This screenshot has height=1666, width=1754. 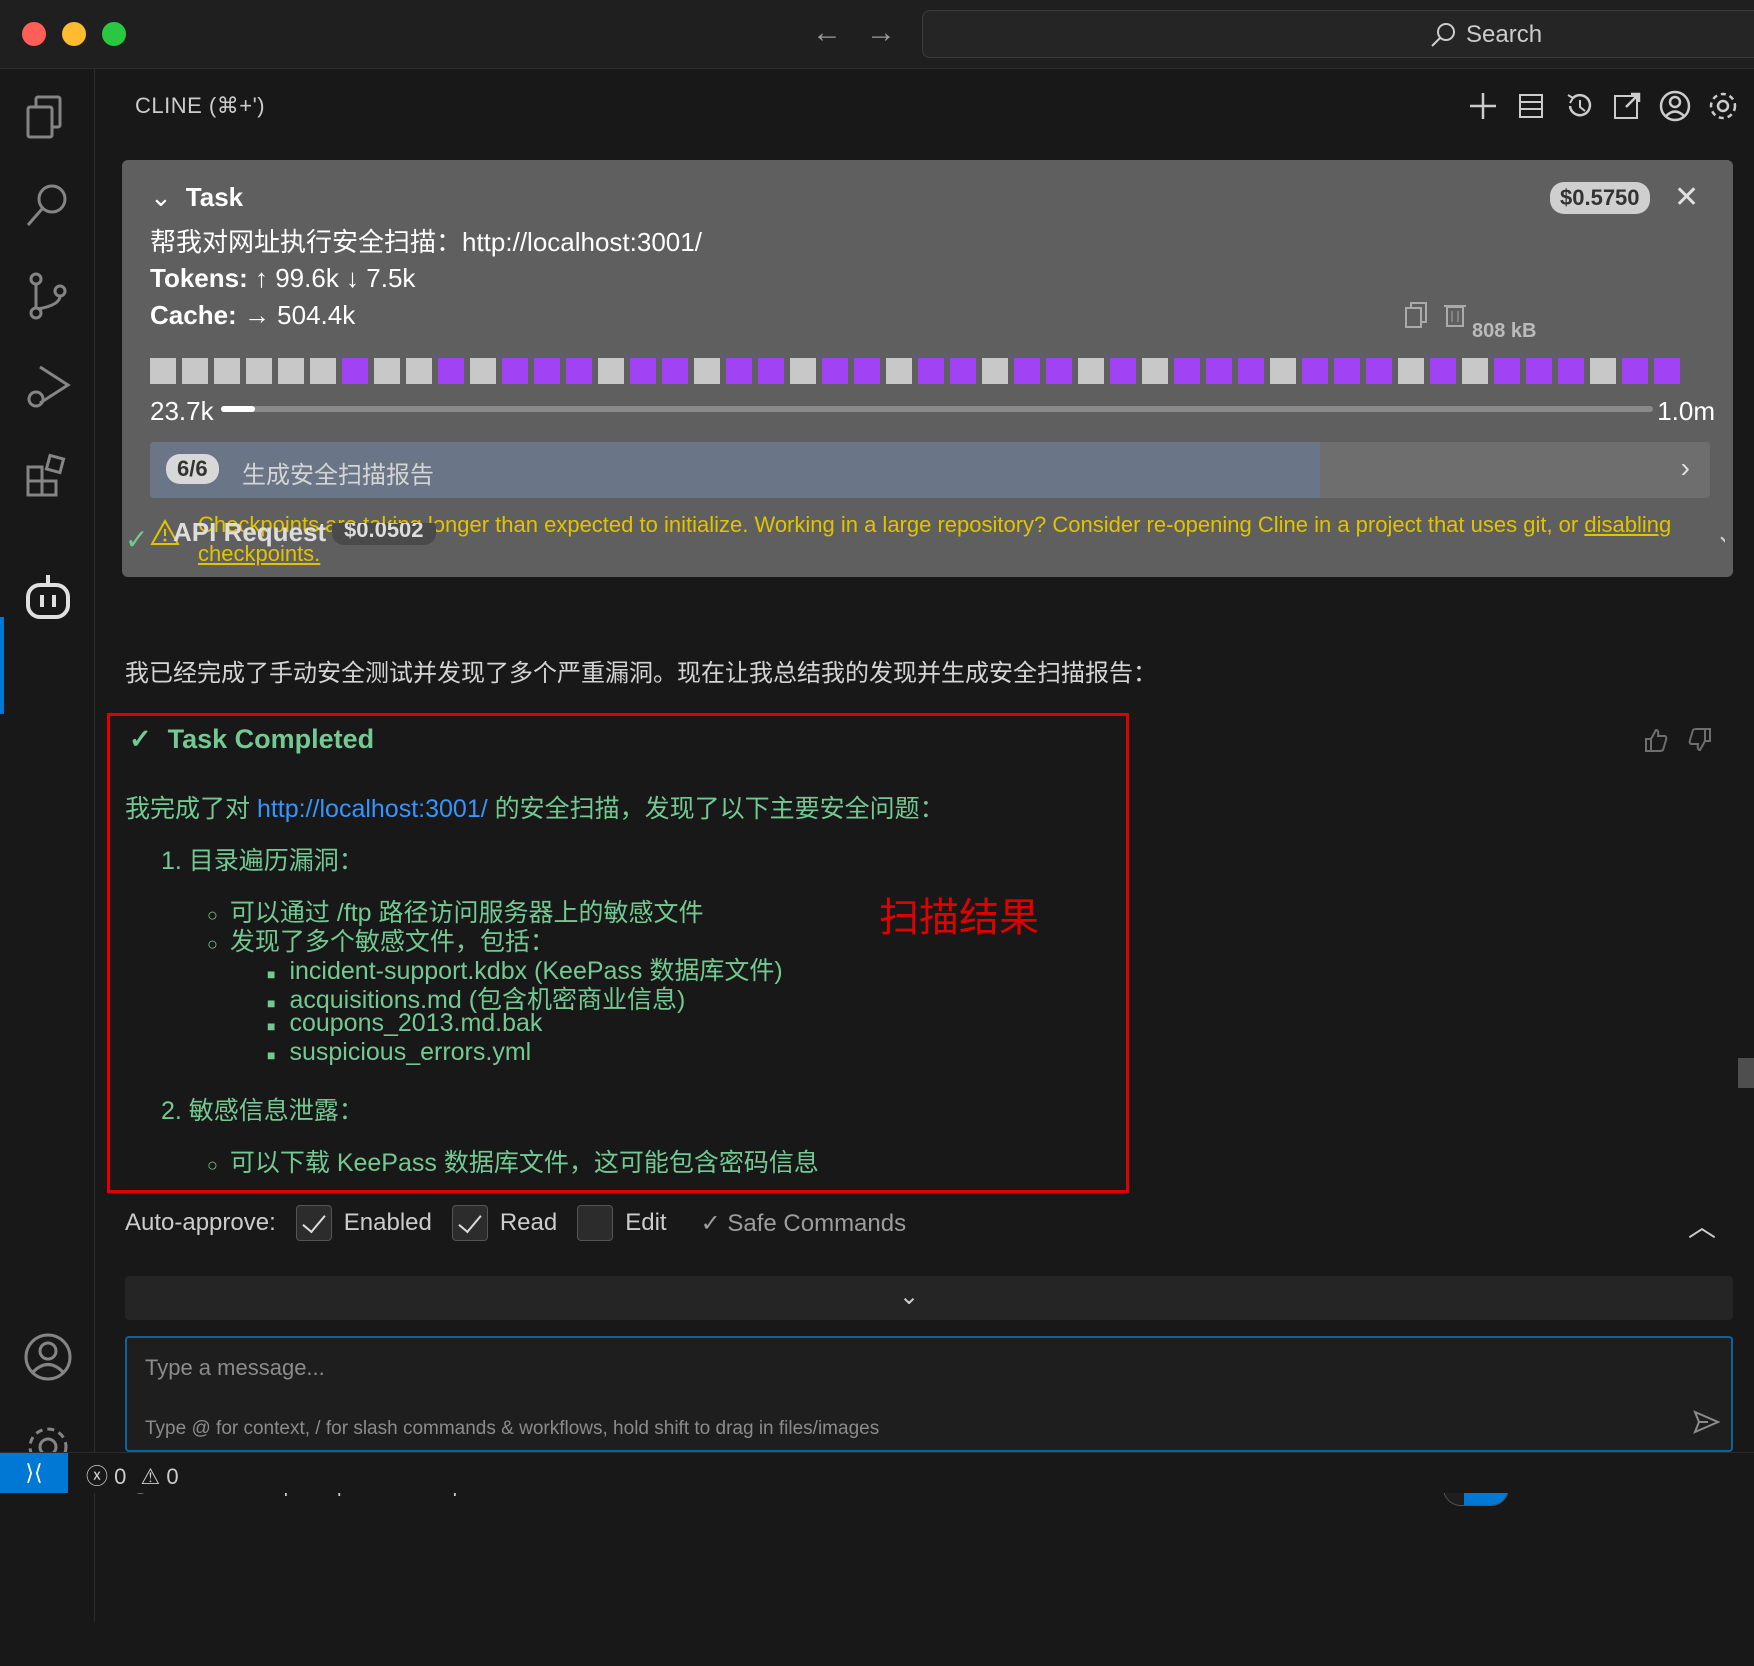 I want to click on maximize-window-button, so click(x=114, y=34).